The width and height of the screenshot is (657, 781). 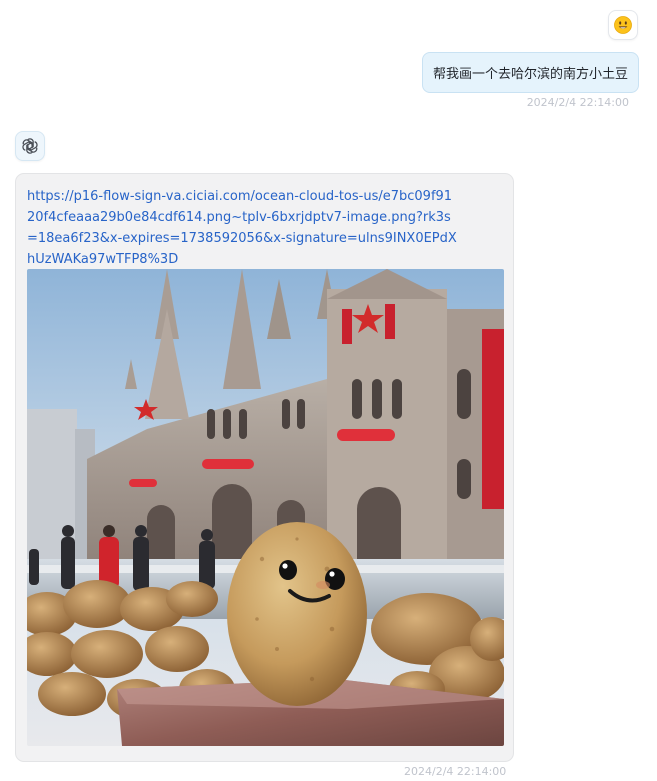 I want to click on user-message-bubble: 帮我画一个去哈尔滨的南方小土豆, so click(x=530, y=72).